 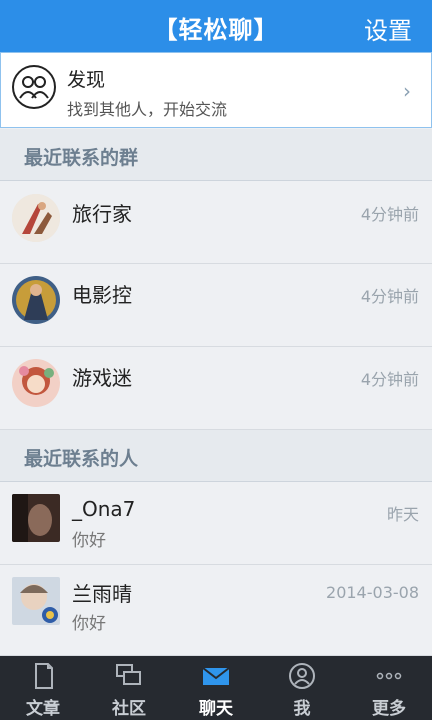 What do you see at coordinates (43, 676) in the screenshot?
I see `document-icon` at bounding box center [43, 676].